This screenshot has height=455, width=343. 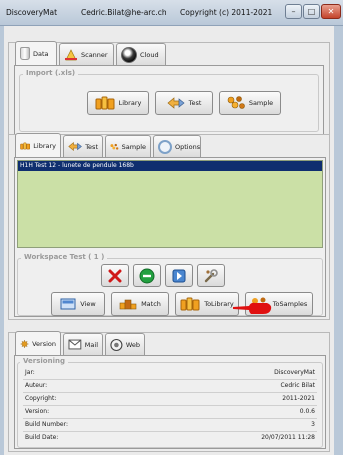 What do you see at coordinates (91, 146) in the screenshot?
I see `tab-test-label: Test` at bounding box center [91, 146].